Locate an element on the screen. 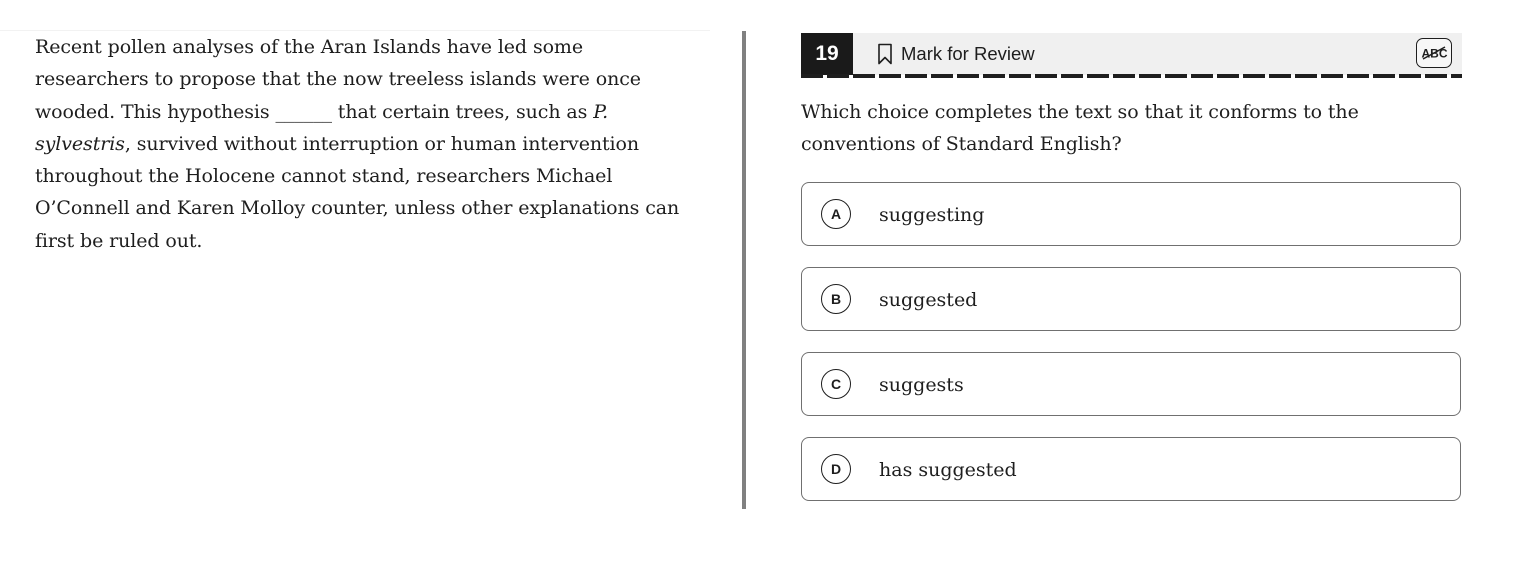  mark-for-review-button: Mark for Review is located at coordinates (956, 54).